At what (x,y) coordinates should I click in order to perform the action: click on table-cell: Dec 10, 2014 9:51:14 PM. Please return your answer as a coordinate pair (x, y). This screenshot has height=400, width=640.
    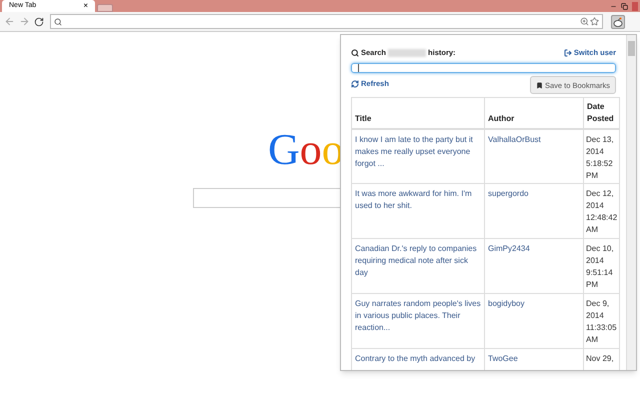
    Looking at the image, I should click on (602, 266).